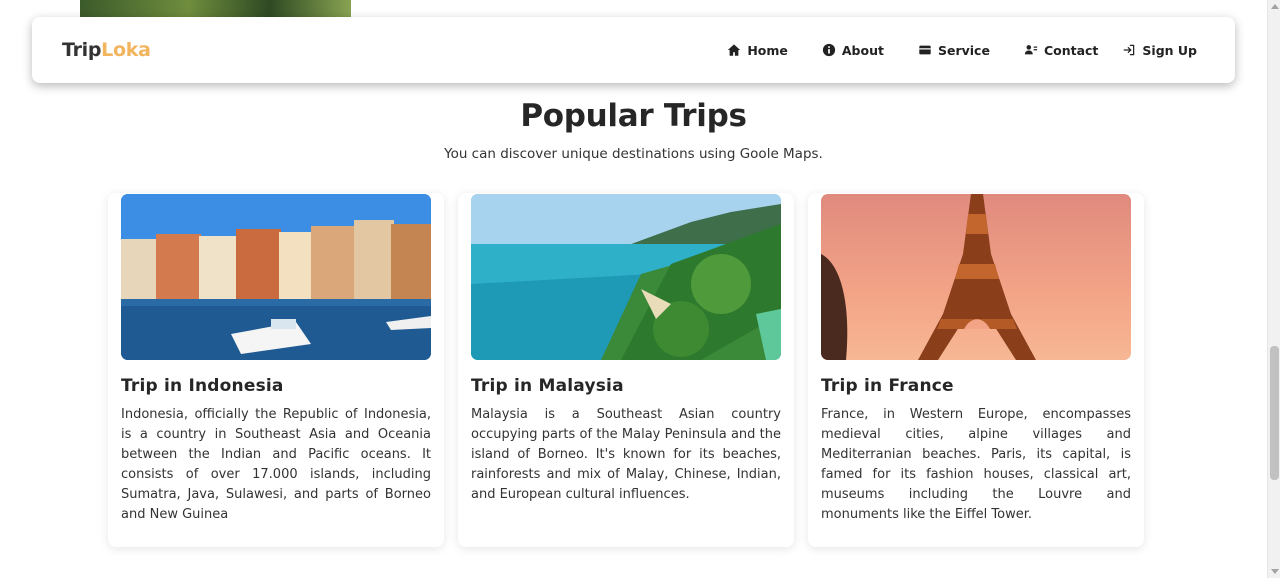 This screenshot has height=578, width=1280. Describe the element at coordinates (215, 8) in the screenshot. I see `partial-image-strip` at that location.